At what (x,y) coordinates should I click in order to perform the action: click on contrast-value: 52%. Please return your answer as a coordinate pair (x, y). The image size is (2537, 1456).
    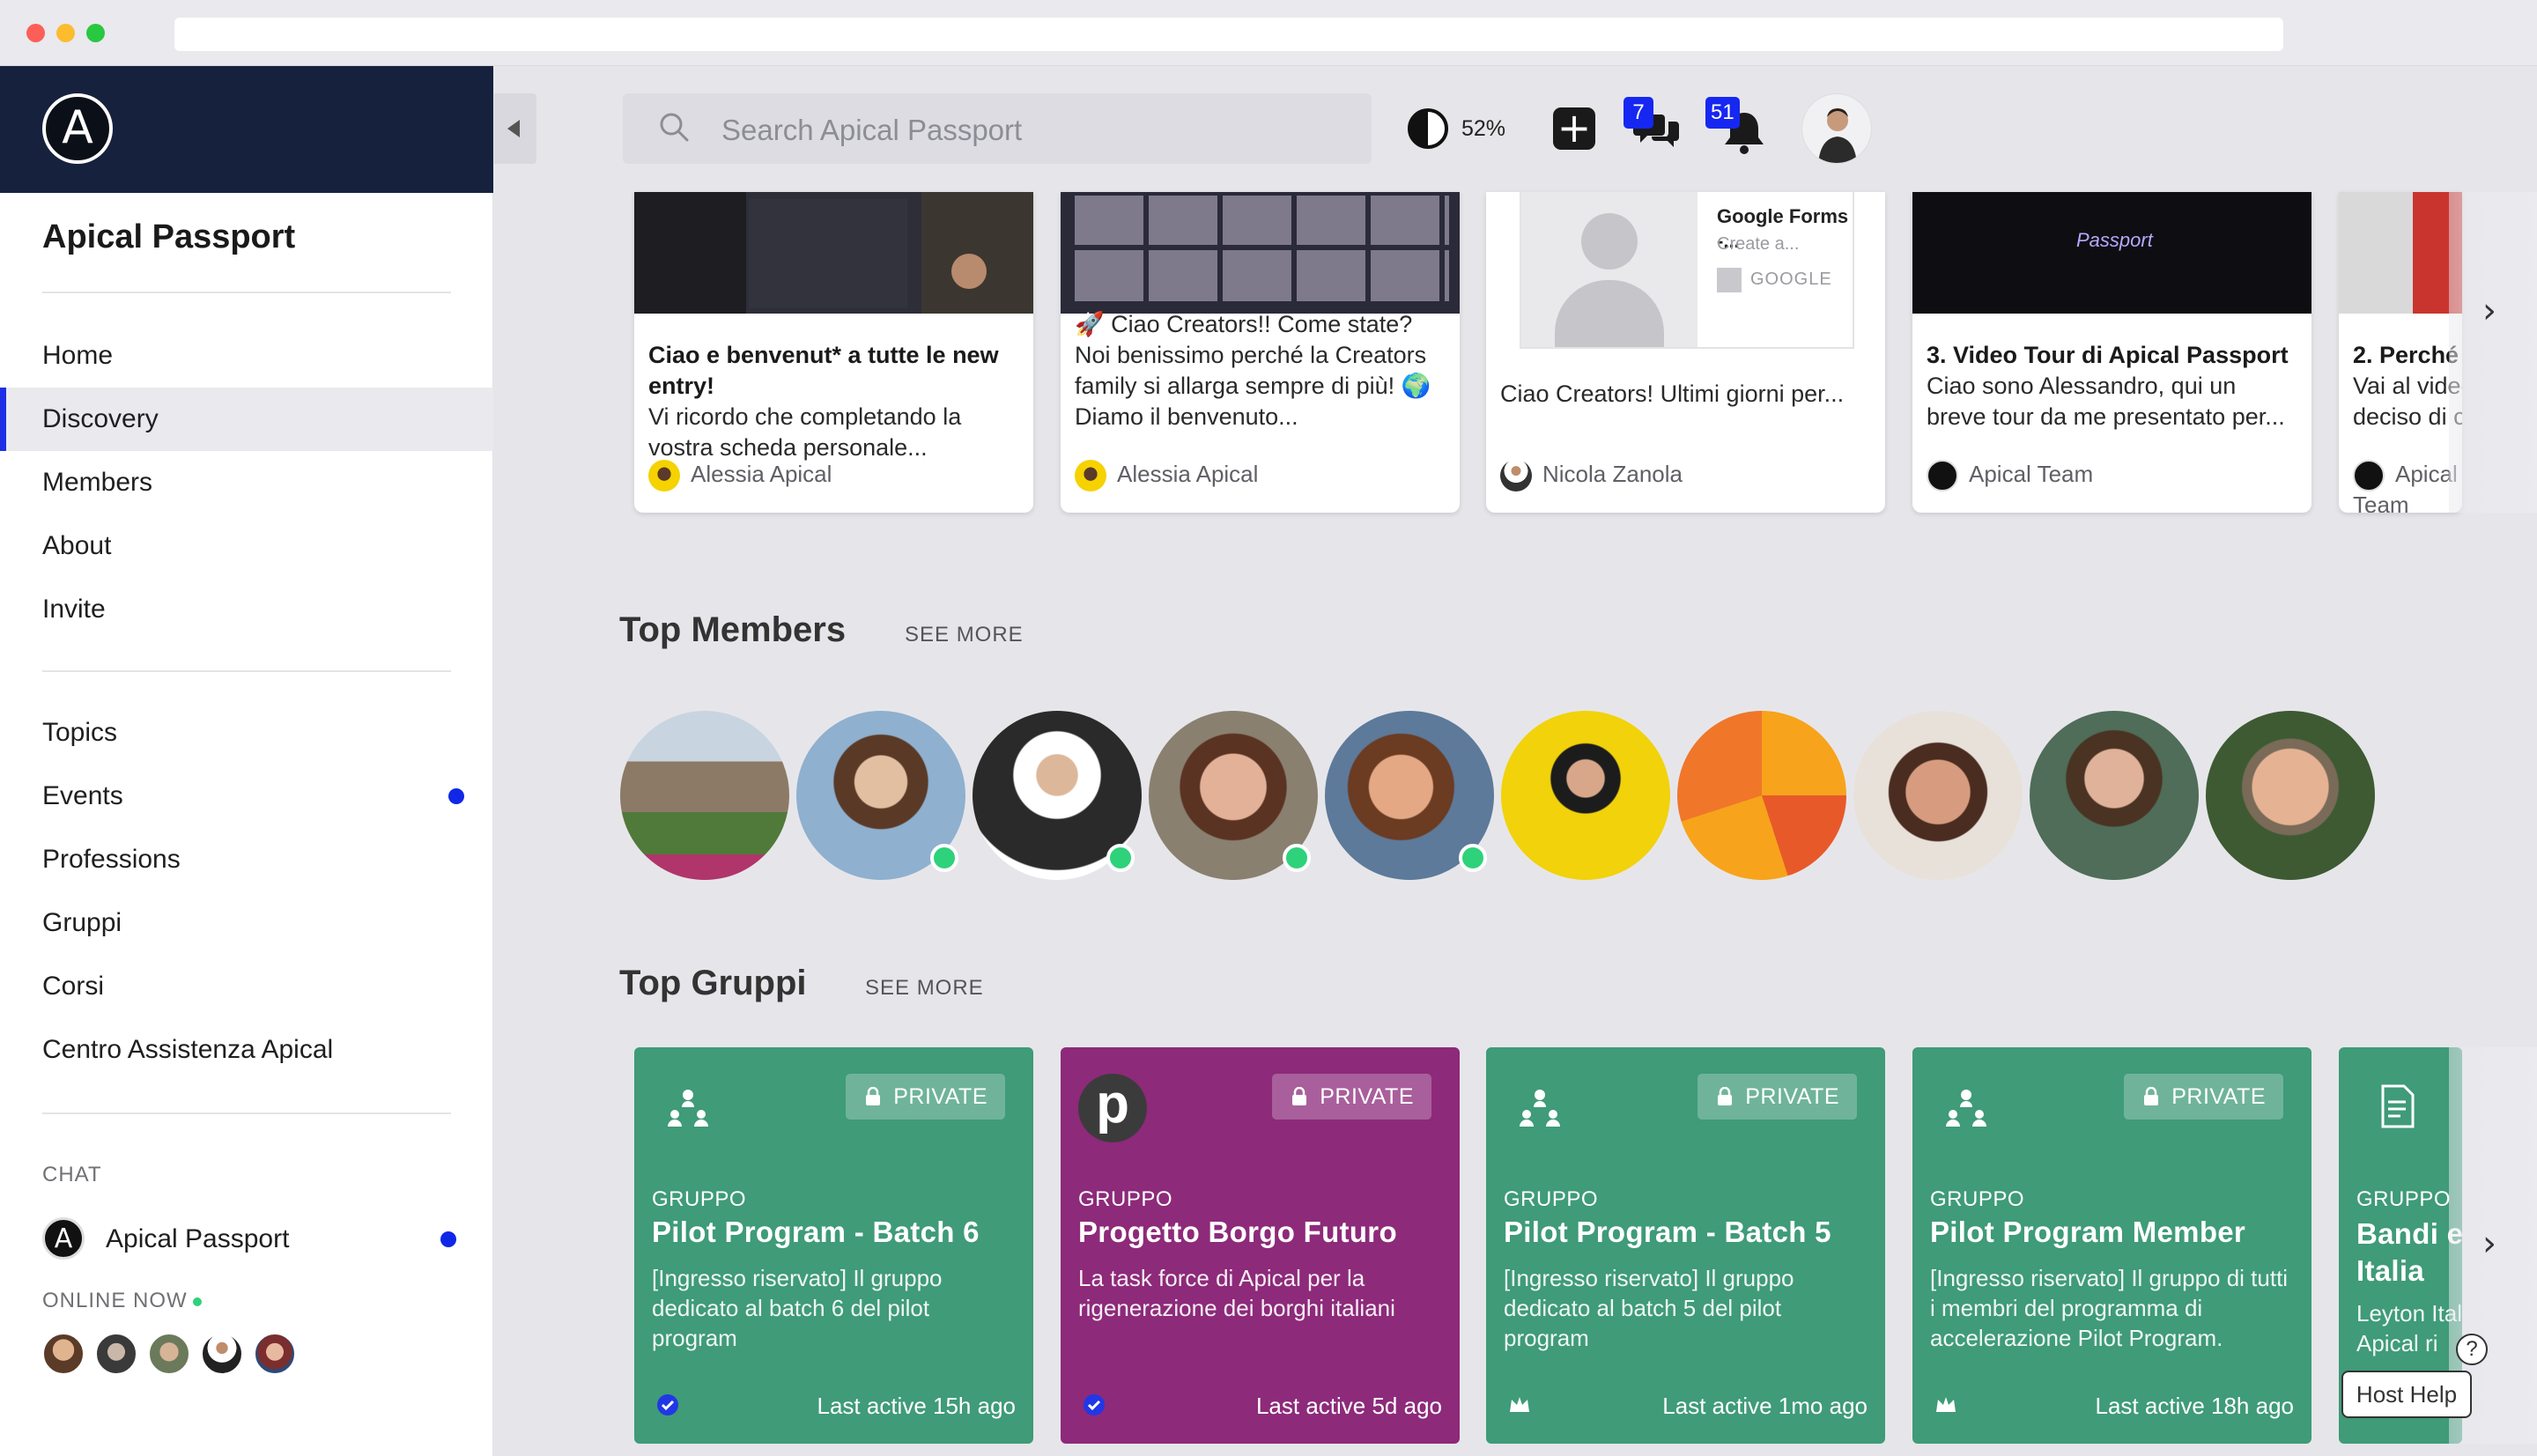
    Looking at the image, I should click on (1484, 128).